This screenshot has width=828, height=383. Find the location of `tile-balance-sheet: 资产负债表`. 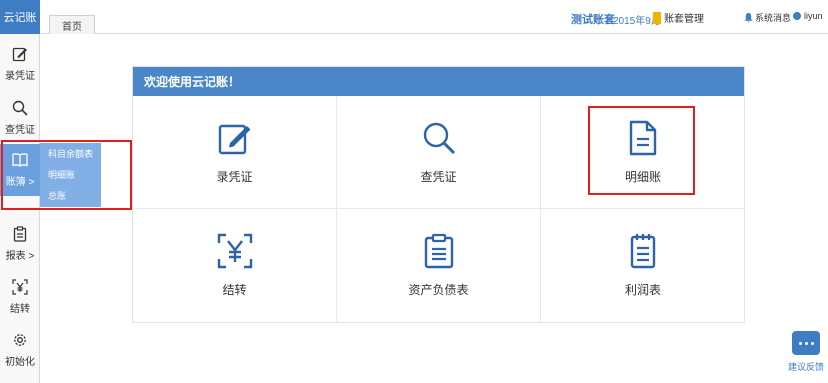

tile-balance-sheet: 资产负债表 is located at coordinates (439, 265).